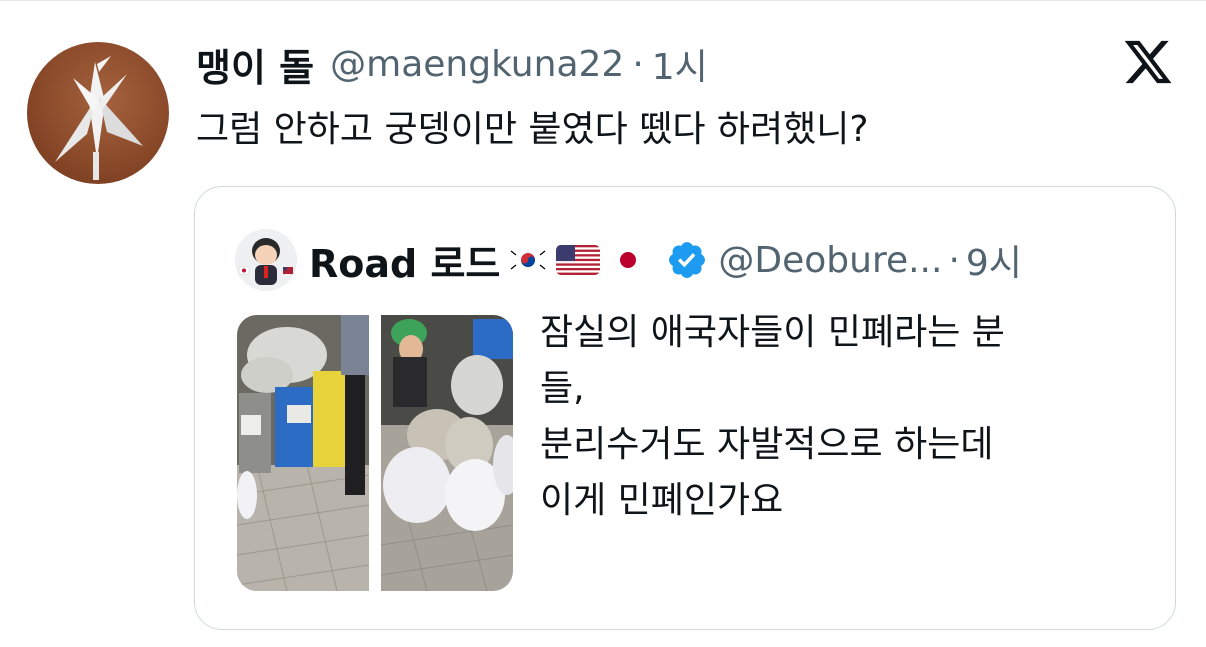 The height and width of the screenshot is (647, 1206). Describe the element at coordinates (772, 332) in the screenshot. I see `quoted-text-line: 잠실의 애국자들이 민폐라는 분` at that location.